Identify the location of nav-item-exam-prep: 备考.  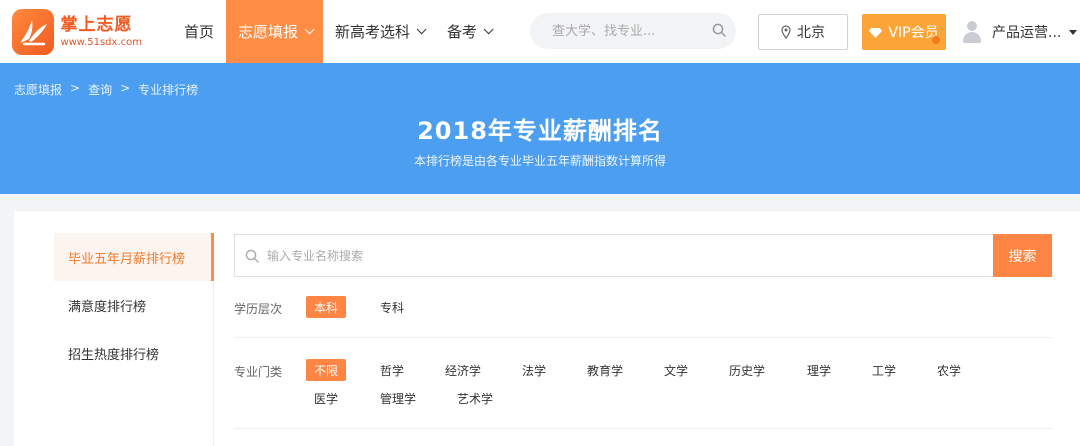
(468, 31).